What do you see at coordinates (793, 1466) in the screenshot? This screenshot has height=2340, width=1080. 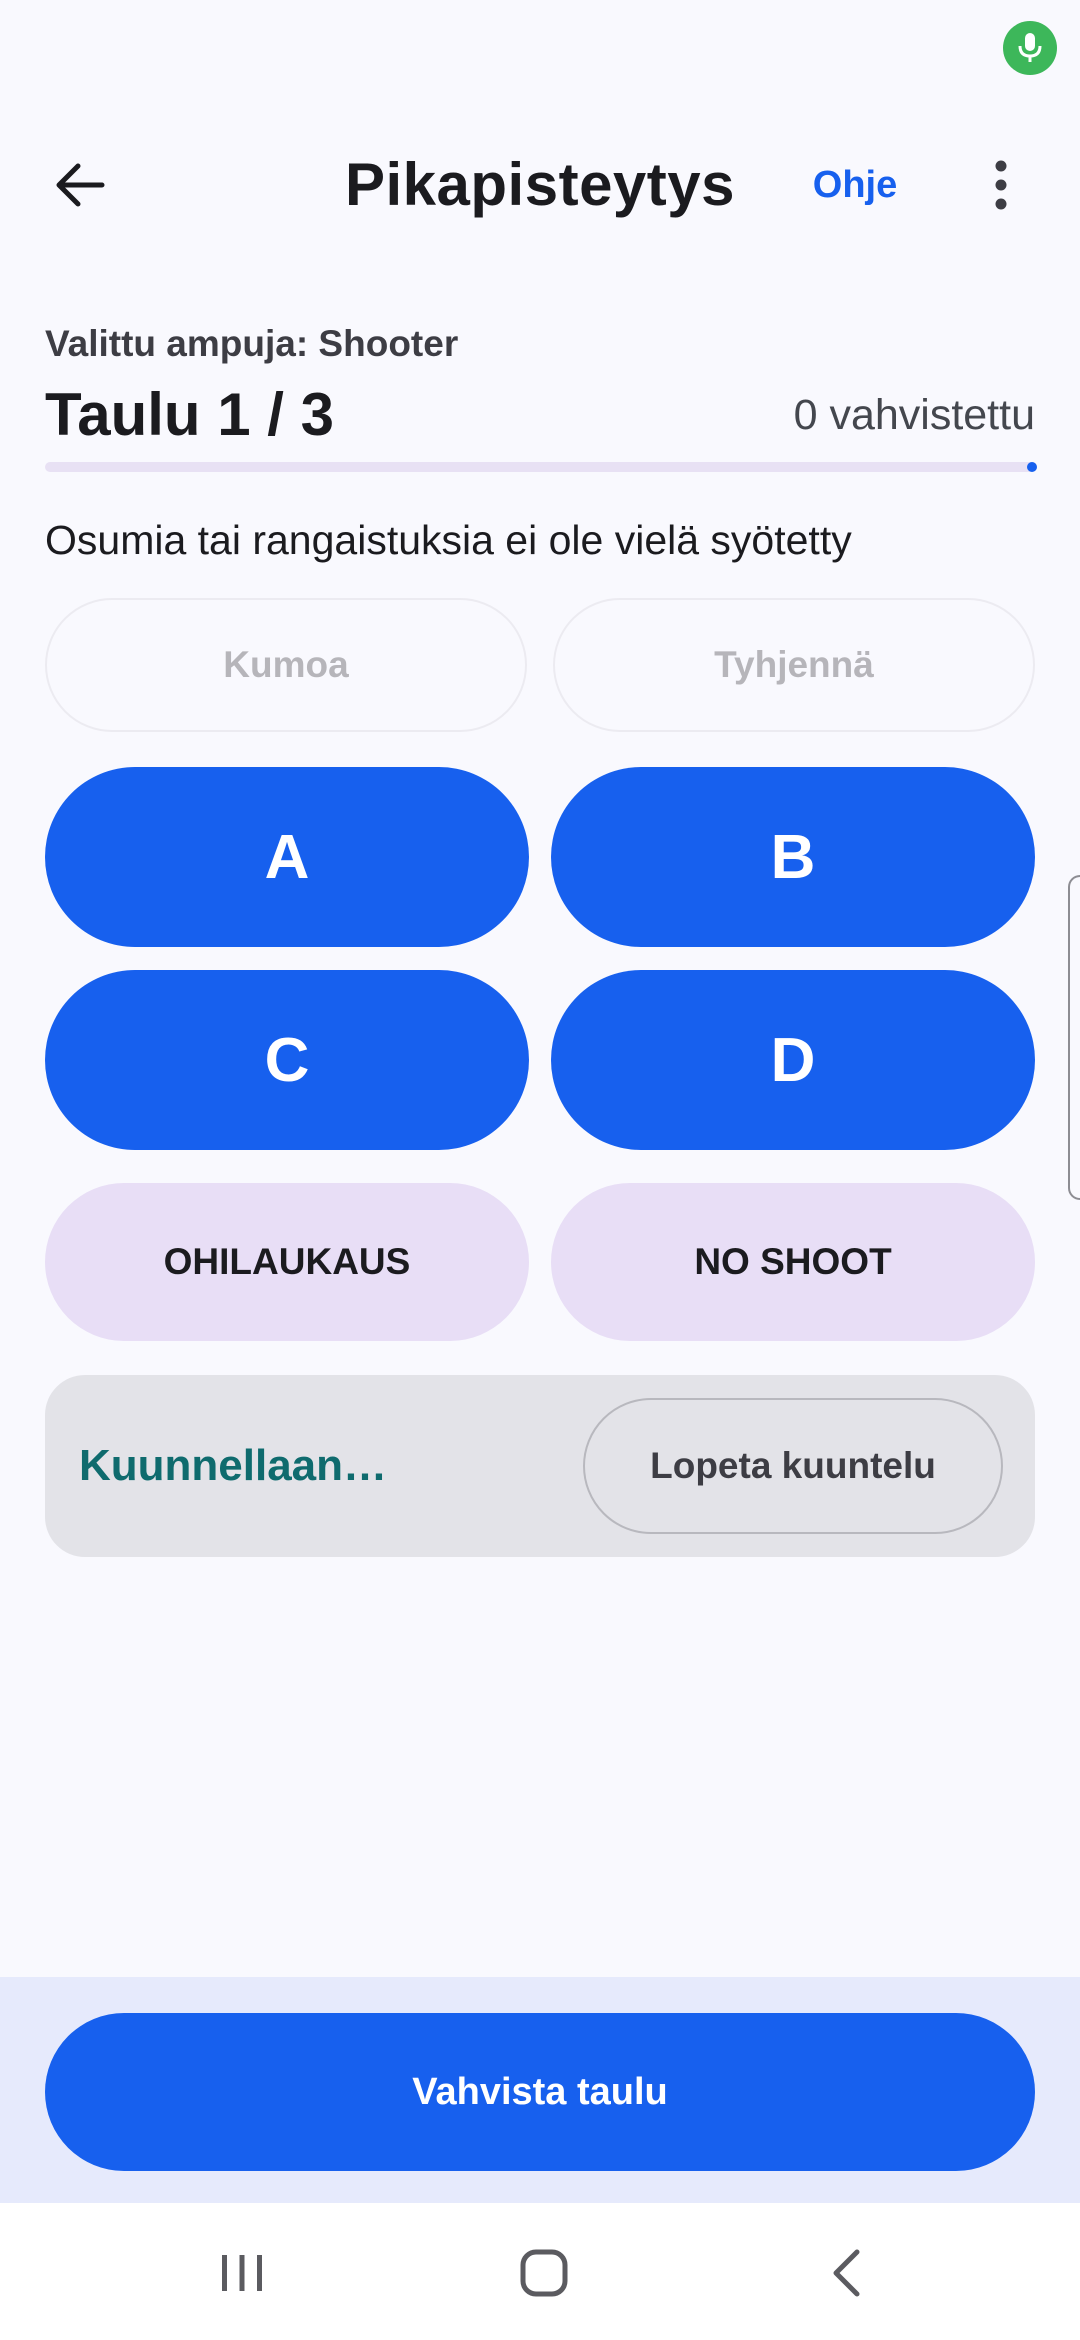 I see `stop-listening-button: Lopeta kuuntelu` at bounding box center [793, 1466].